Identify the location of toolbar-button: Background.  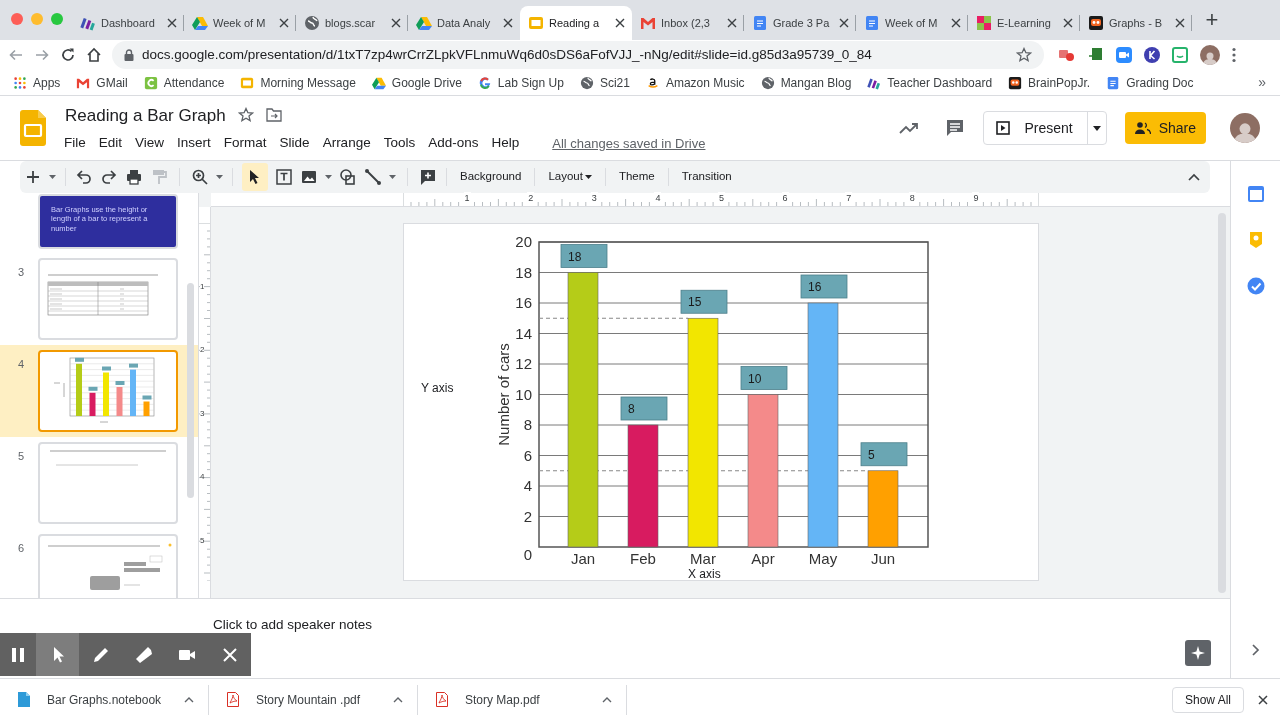
(491, 177).